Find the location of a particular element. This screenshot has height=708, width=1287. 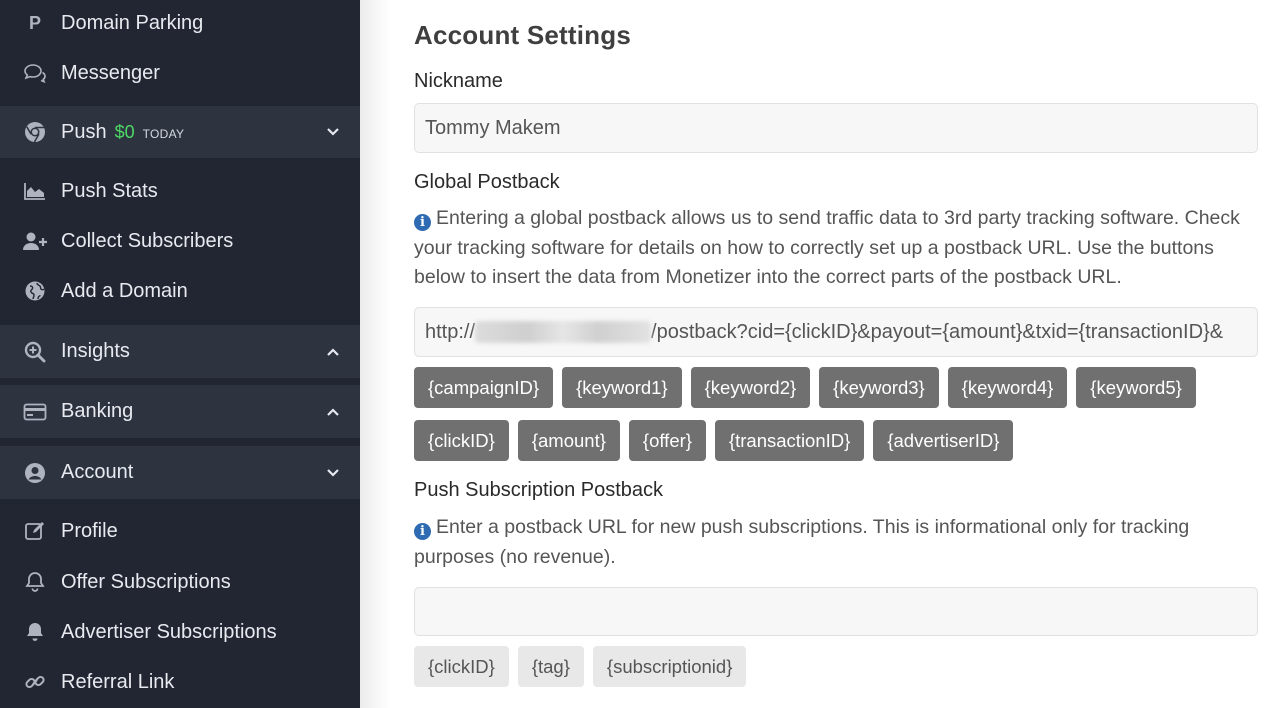

sidebar-item-offer-subscriptions: Offer Subscriptions is located at coordinates (180, 582).